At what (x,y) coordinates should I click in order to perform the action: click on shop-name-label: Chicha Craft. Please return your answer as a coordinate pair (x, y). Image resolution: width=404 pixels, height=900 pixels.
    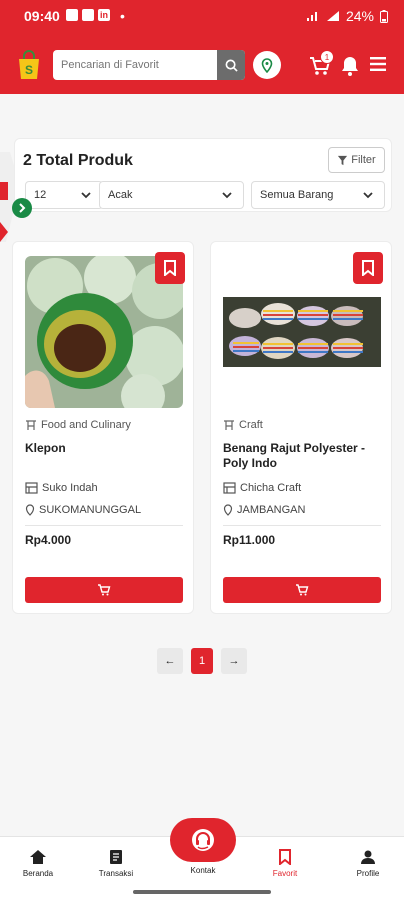
    Looking at the image, I should click on (271, 488).